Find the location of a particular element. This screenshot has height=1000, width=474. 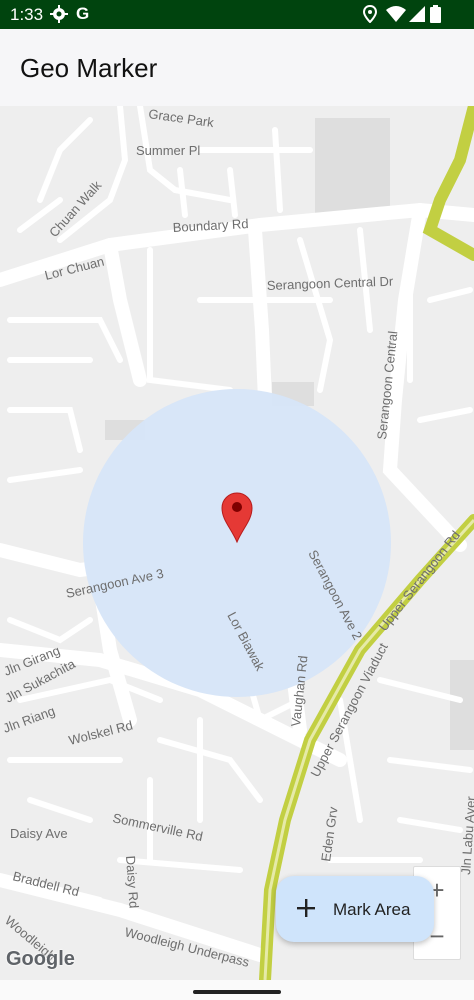

signal-icon is located at coordinates (417, 16).